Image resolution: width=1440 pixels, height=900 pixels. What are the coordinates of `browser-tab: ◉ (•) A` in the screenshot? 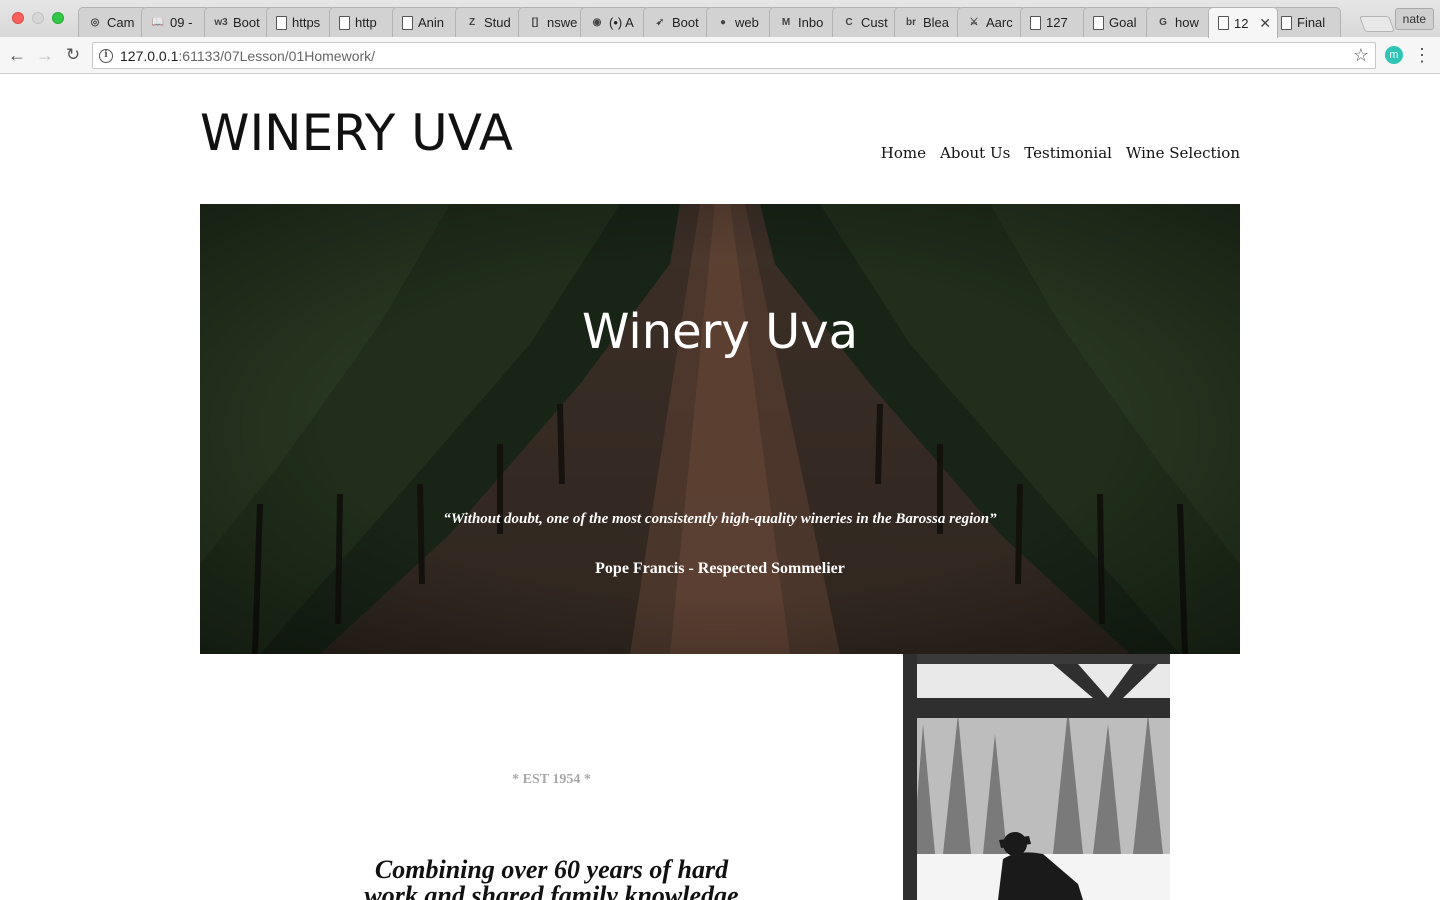 It's located at (615, 22).